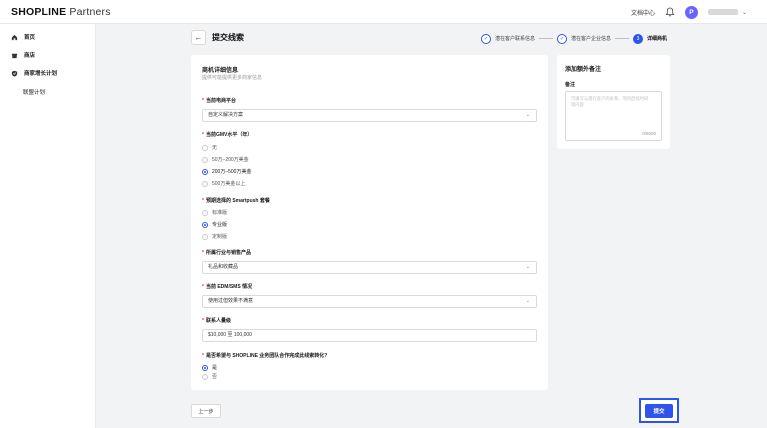 The height and width of the screenshot is (428, 767). What do you see at coordinates (610, 101) in the screenshot?
I see `notes-placeholder: 可填写与潜在客户的关系、项目后续时间等内容` at bounding box center [610, 101].